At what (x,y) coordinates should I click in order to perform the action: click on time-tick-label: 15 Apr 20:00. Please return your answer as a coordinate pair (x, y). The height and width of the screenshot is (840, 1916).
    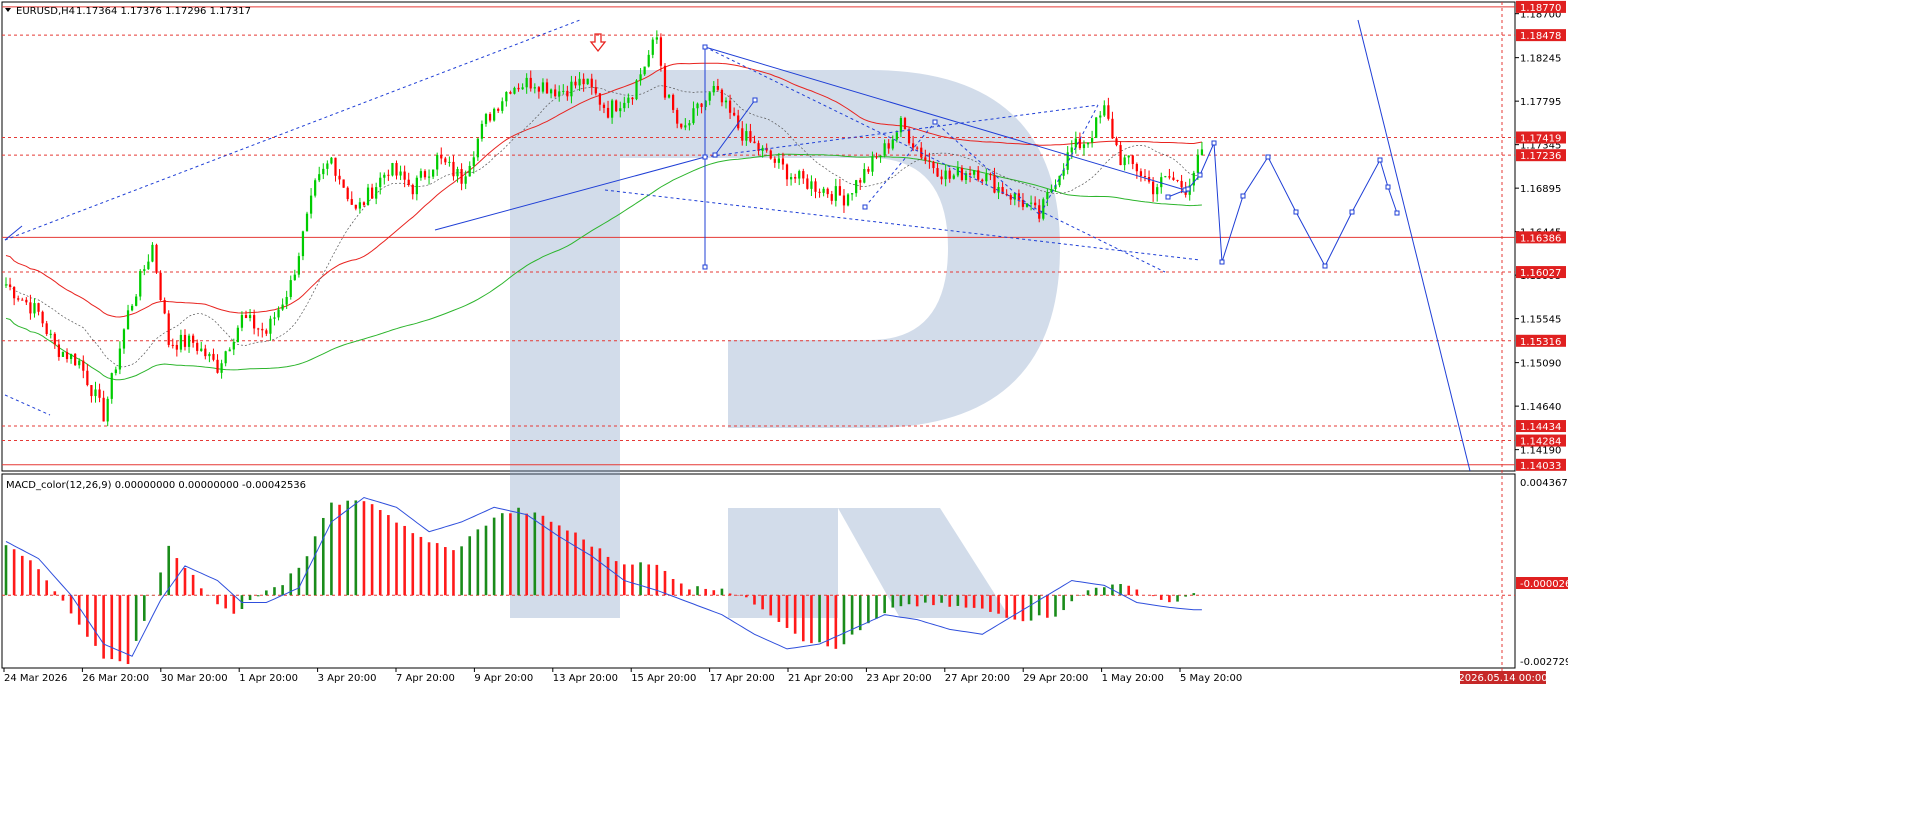
    Looking at the image, I should click on (663, 678).